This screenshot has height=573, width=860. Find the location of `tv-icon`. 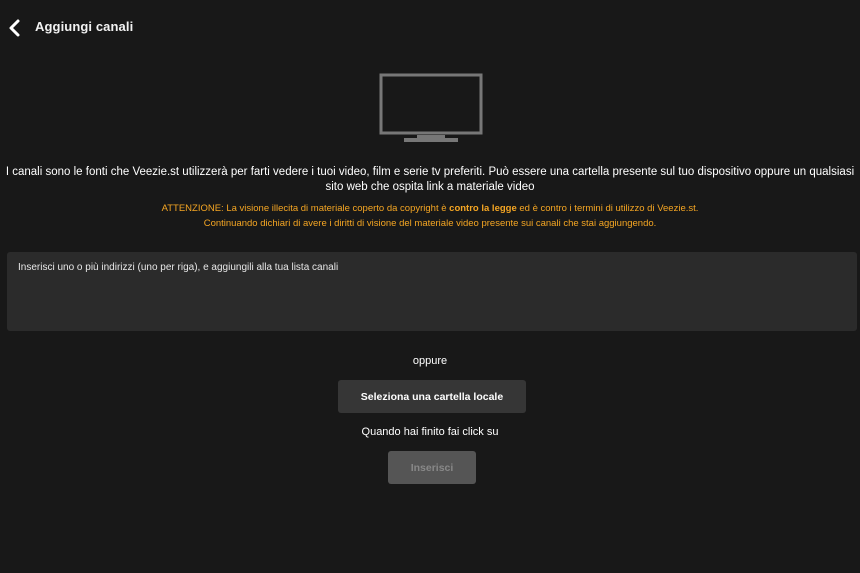

tv-icon is located at coordinates (431, 109).